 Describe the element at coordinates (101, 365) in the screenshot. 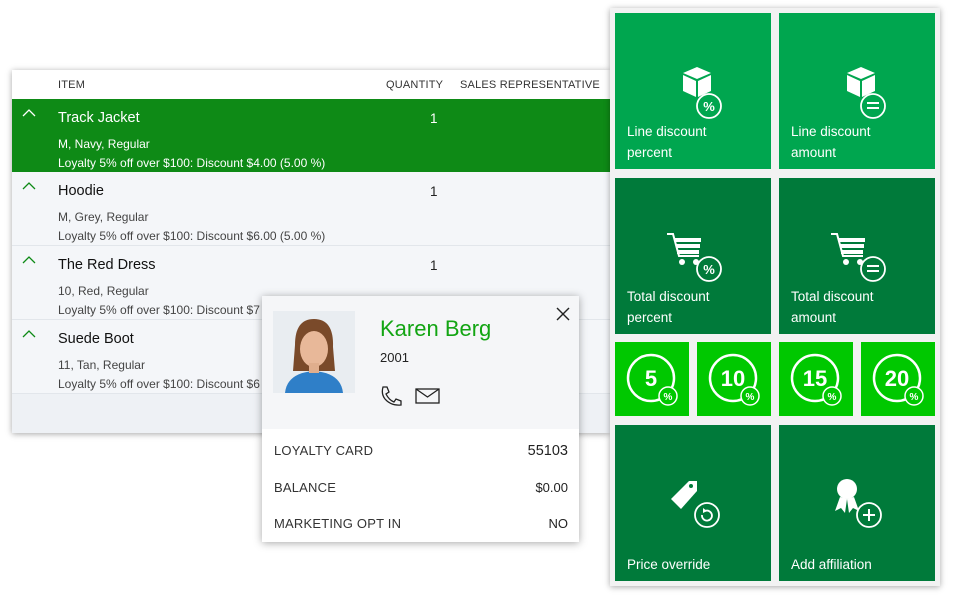

I see `line-item-variant: 11, Tan, Regular` at that location.